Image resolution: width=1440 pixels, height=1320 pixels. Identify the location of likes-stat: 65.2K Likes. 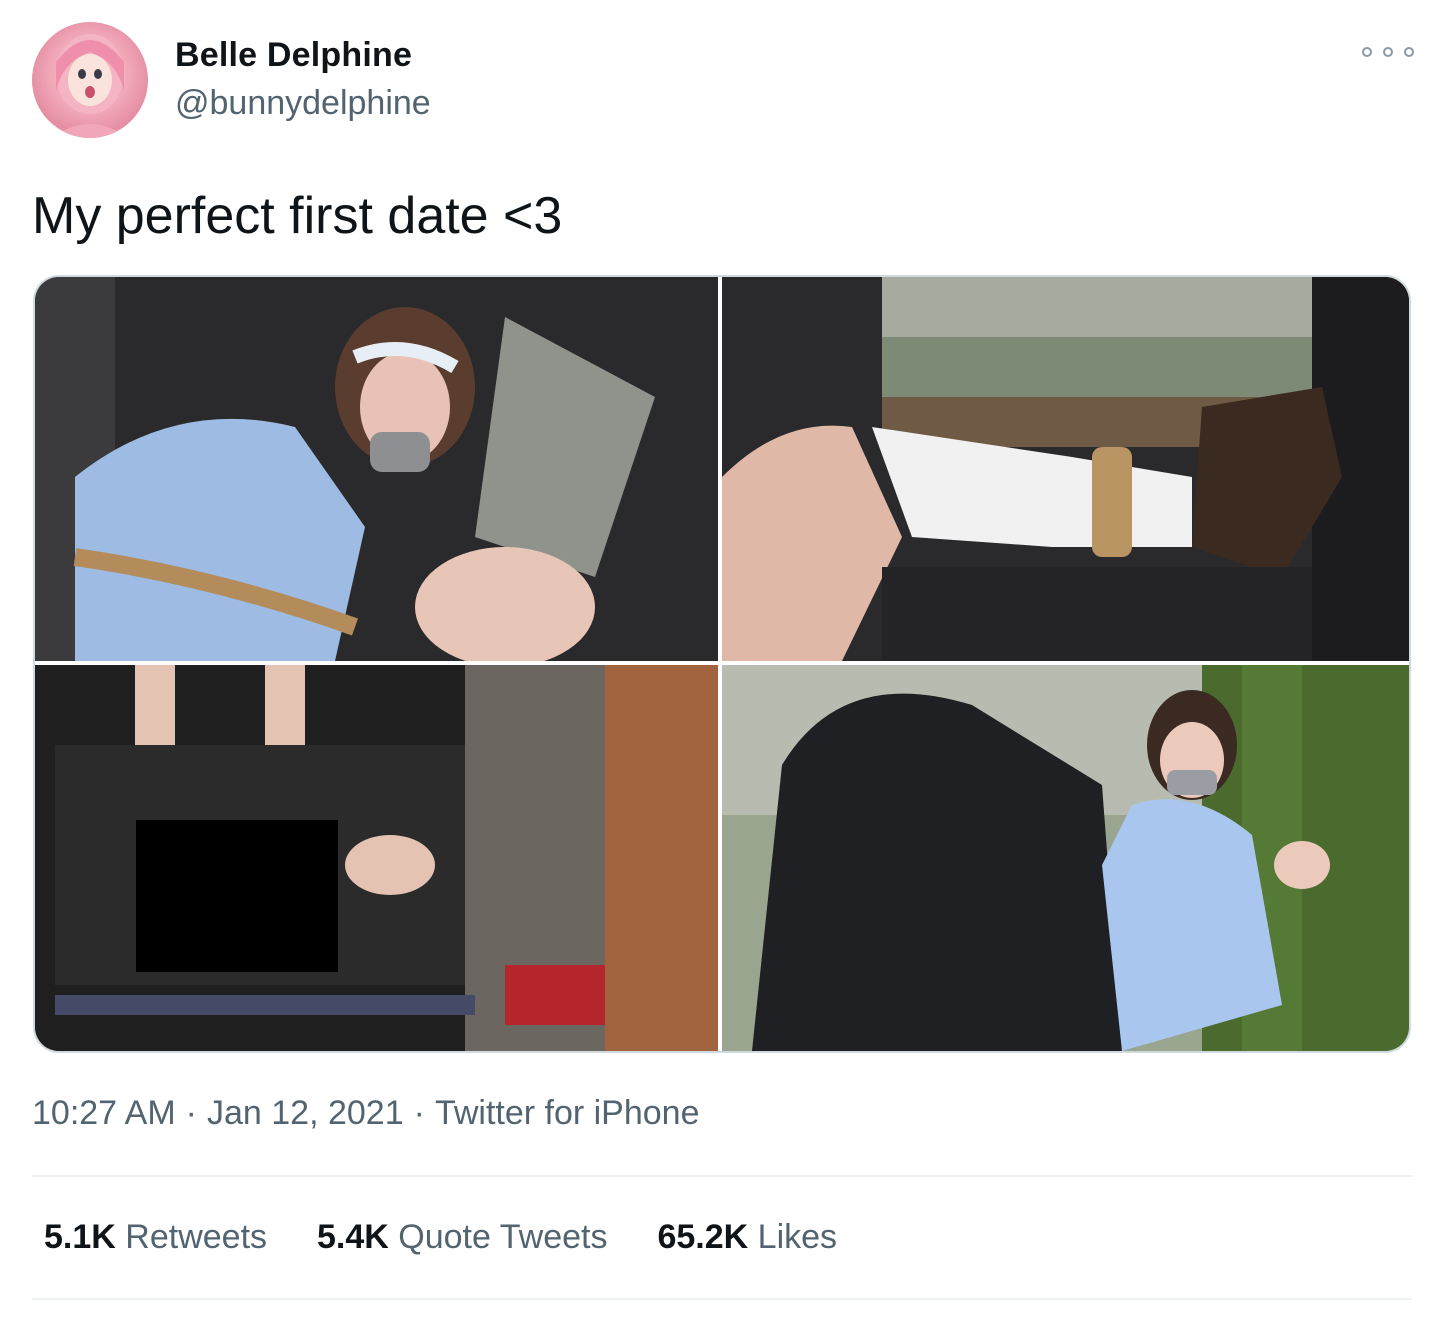
(747, 1237).